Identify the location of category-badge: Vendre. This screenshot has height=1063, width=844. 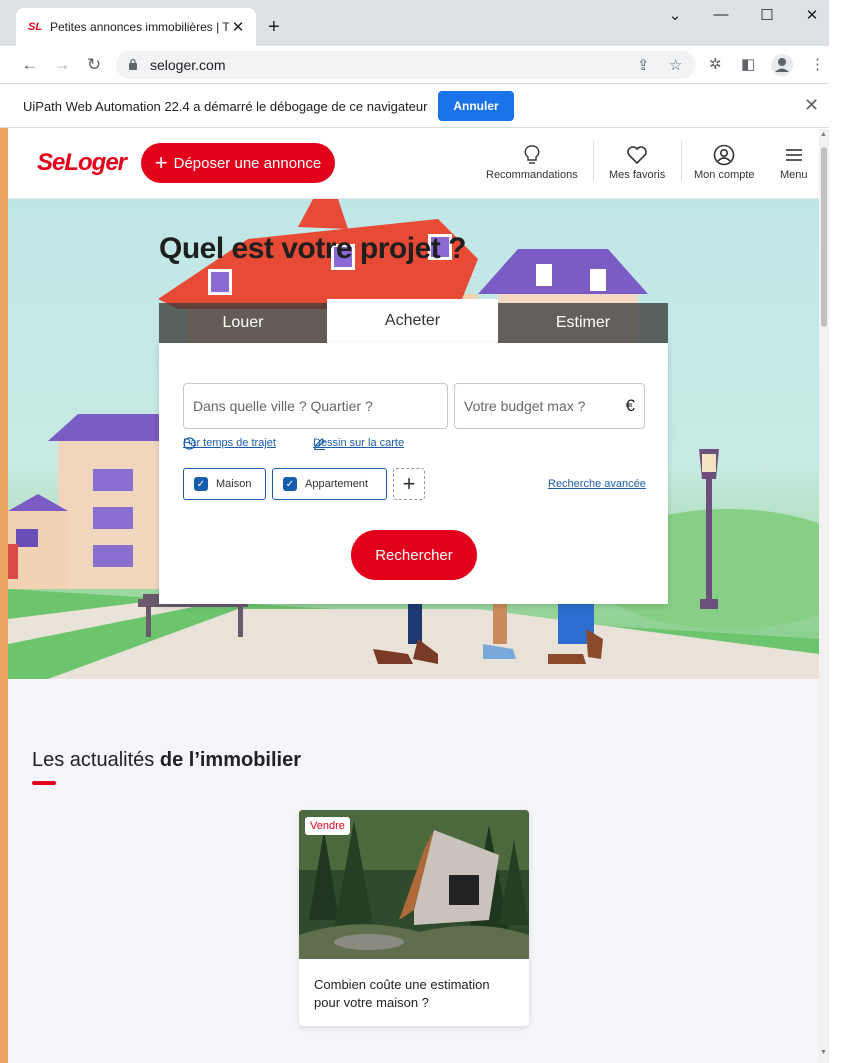
(327, 826).